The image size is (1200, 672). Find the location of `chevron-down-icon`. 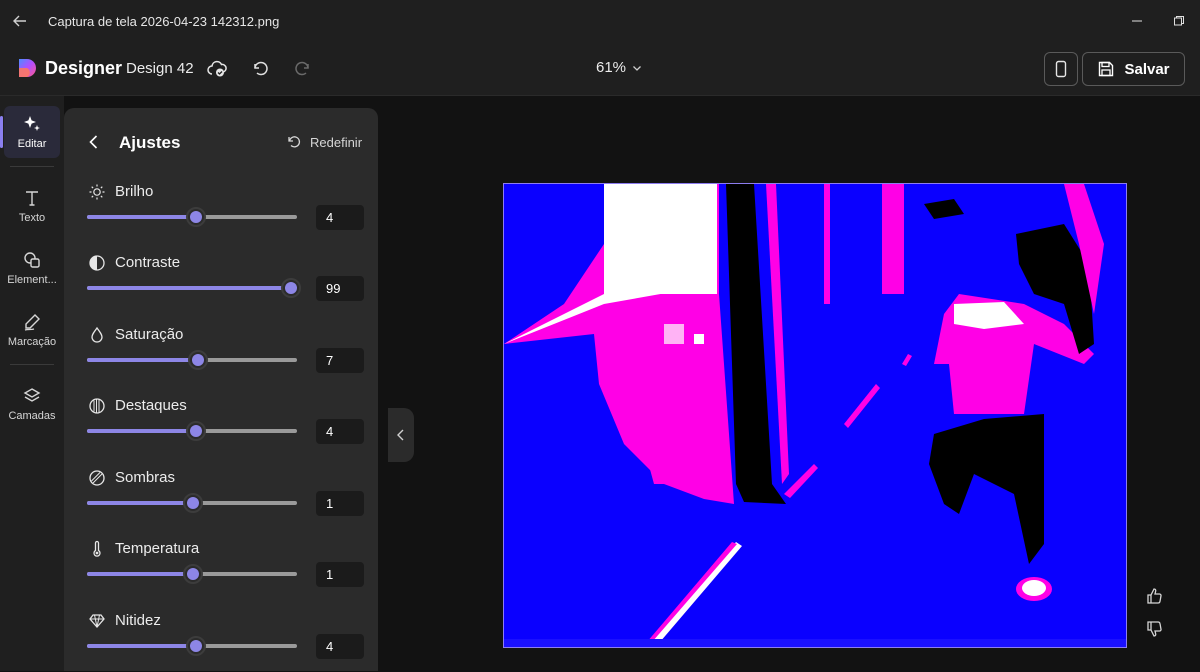

chevron-down-icon is located at coordinates (637, 68).